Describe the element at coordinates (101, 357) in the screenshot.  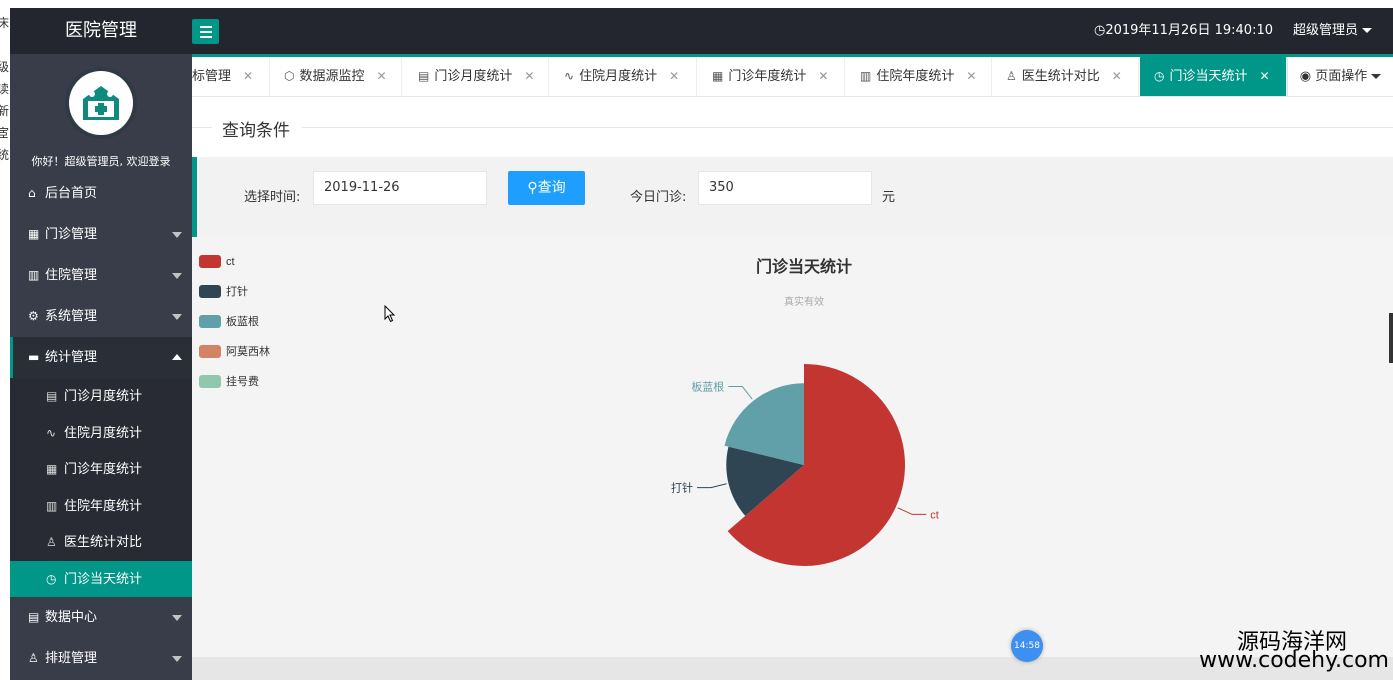
I see `sidebar-item-statistics: ▬ 统计管理` at that location.